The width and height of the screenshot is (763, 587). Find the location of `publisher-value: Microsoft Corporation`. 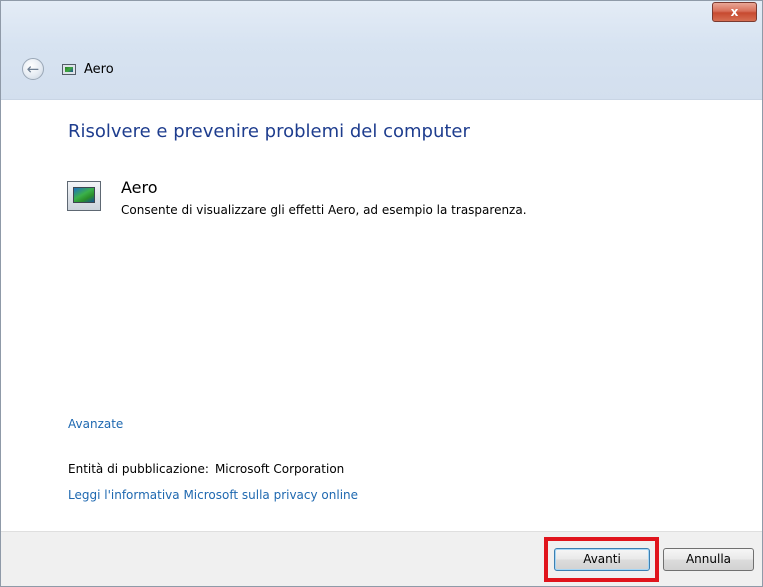

publisher-value: Microsoft Corporation is located at coordinates (279, 469).